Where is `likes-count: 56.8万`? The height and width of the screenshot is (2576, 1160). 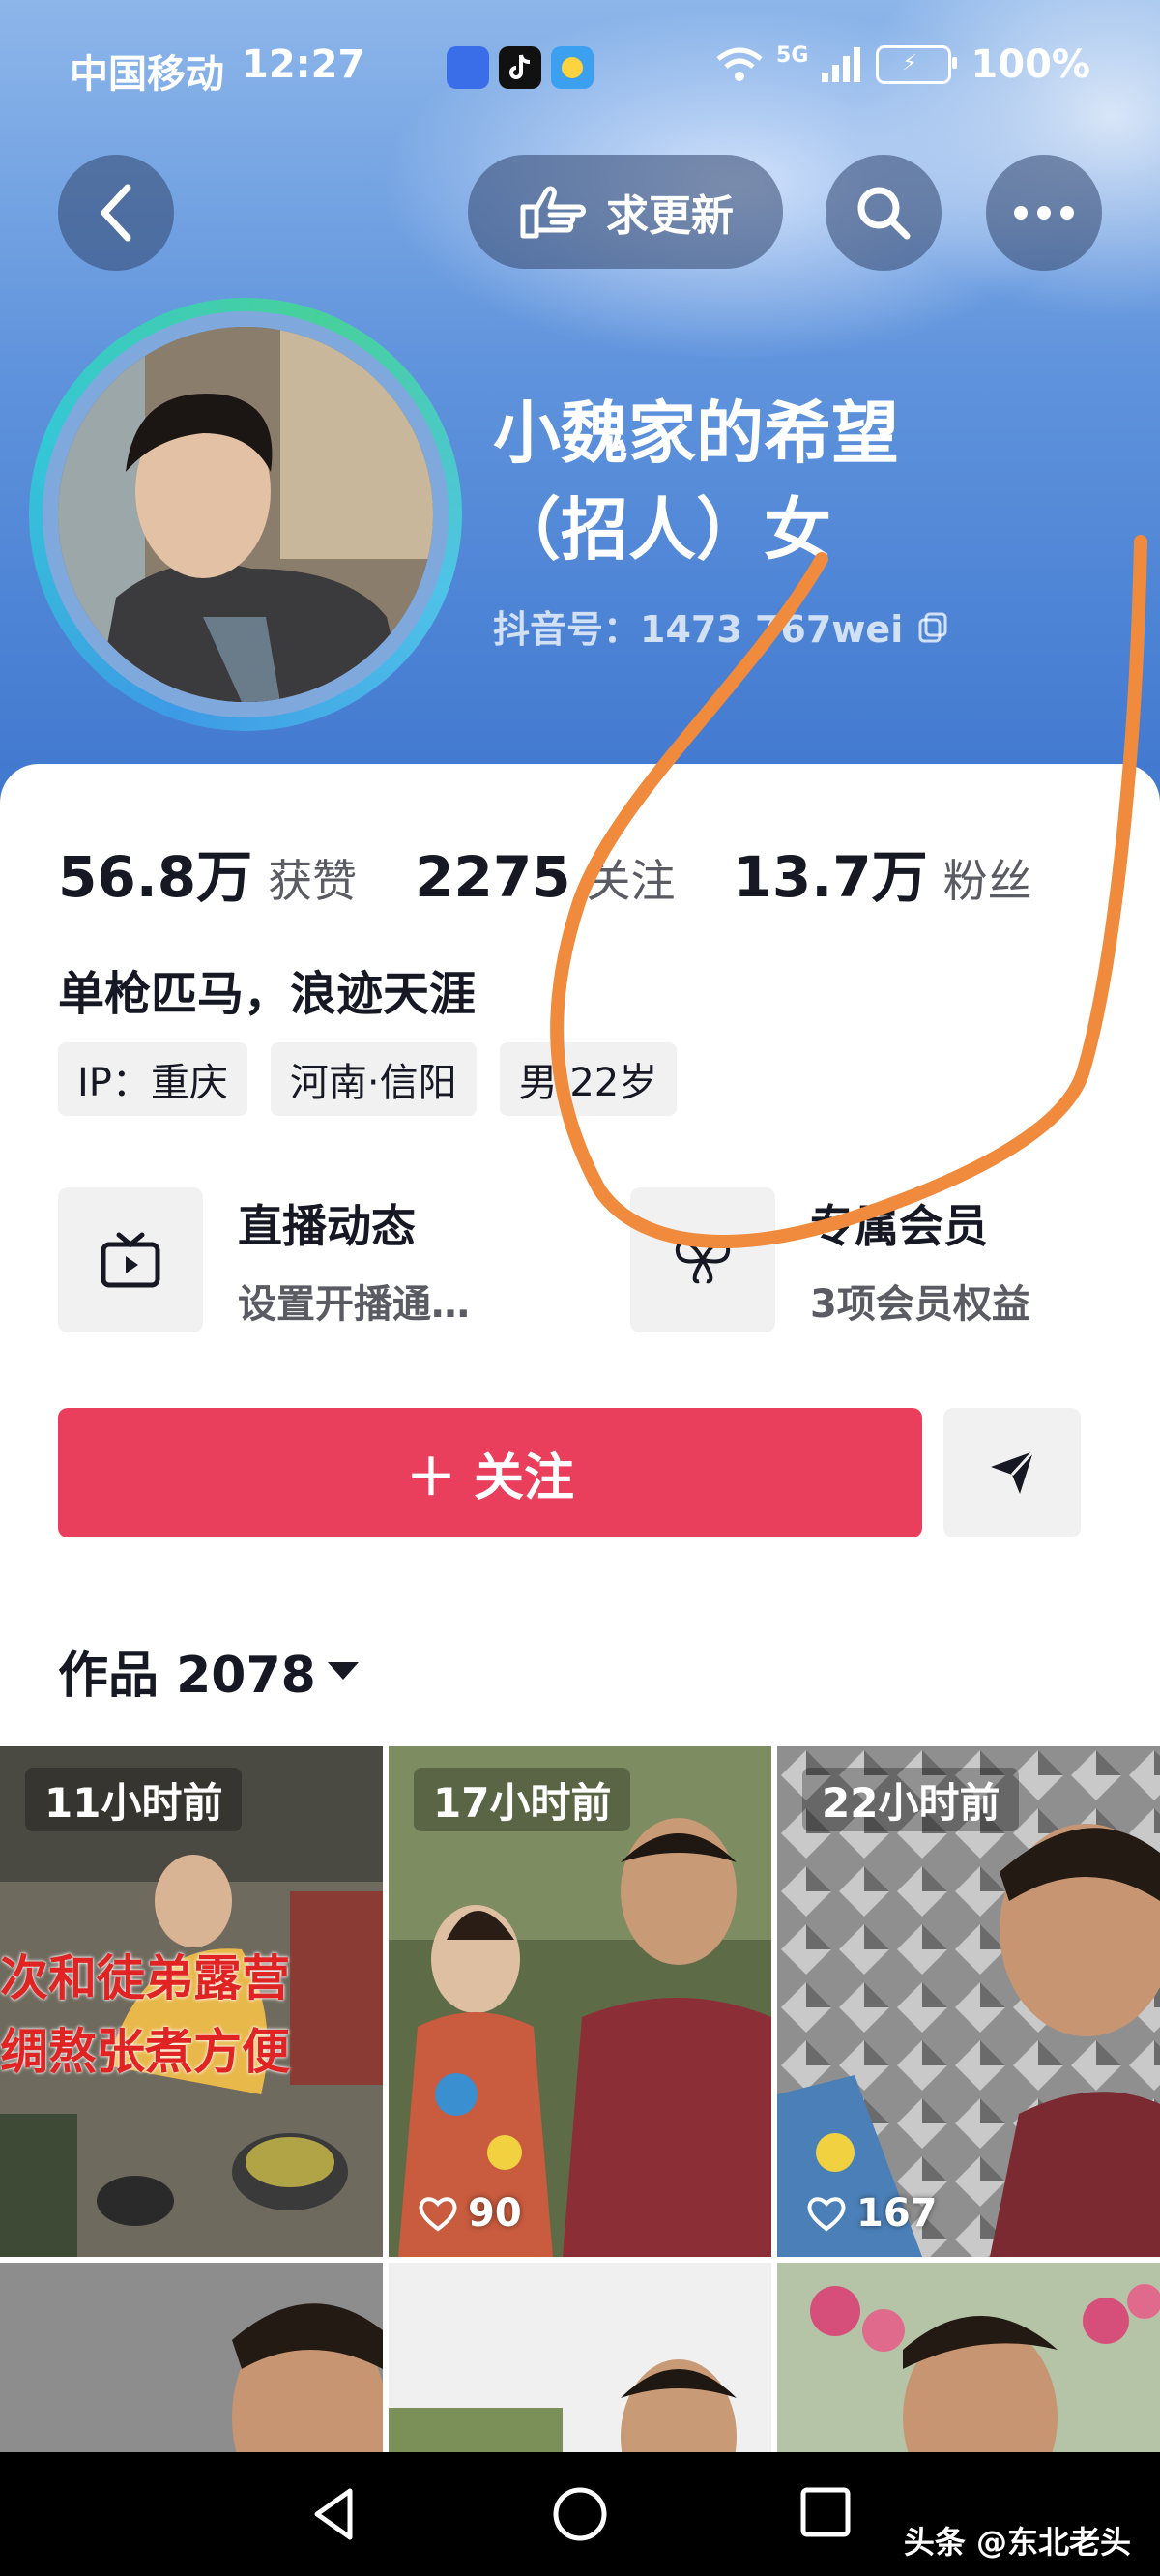
likes-count: 56.8万 is located at coordinates (155, 872).